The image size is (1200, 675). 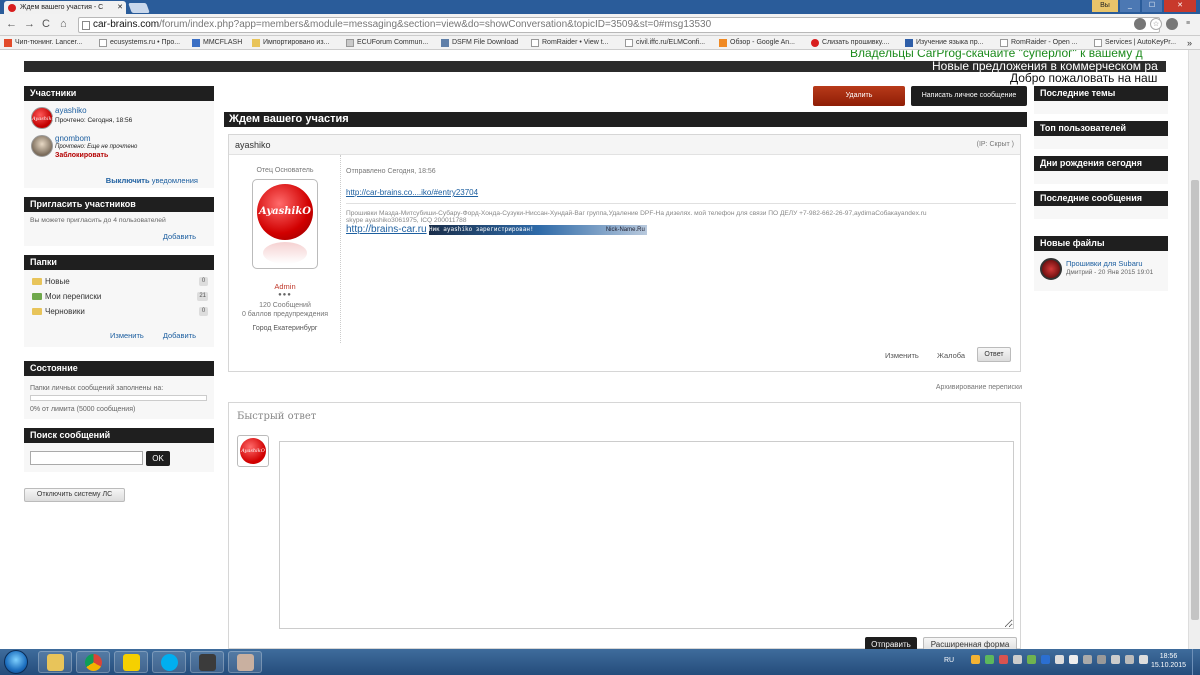 I want to click on forward-arrow-icon: →, so click(x=29, y=24).